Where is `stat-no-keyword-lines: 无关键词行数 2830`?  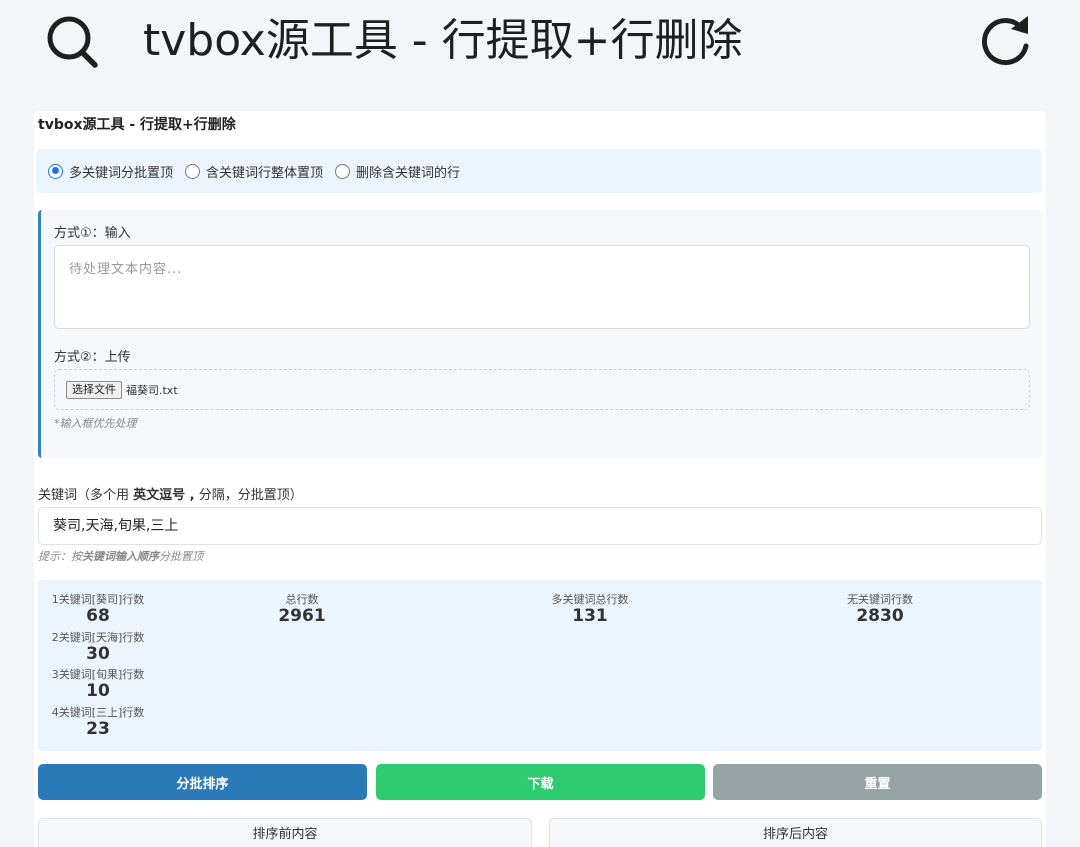 stat-no-keyword-lines: 无关键词行数 2830 is located at coordinates (880, 609).